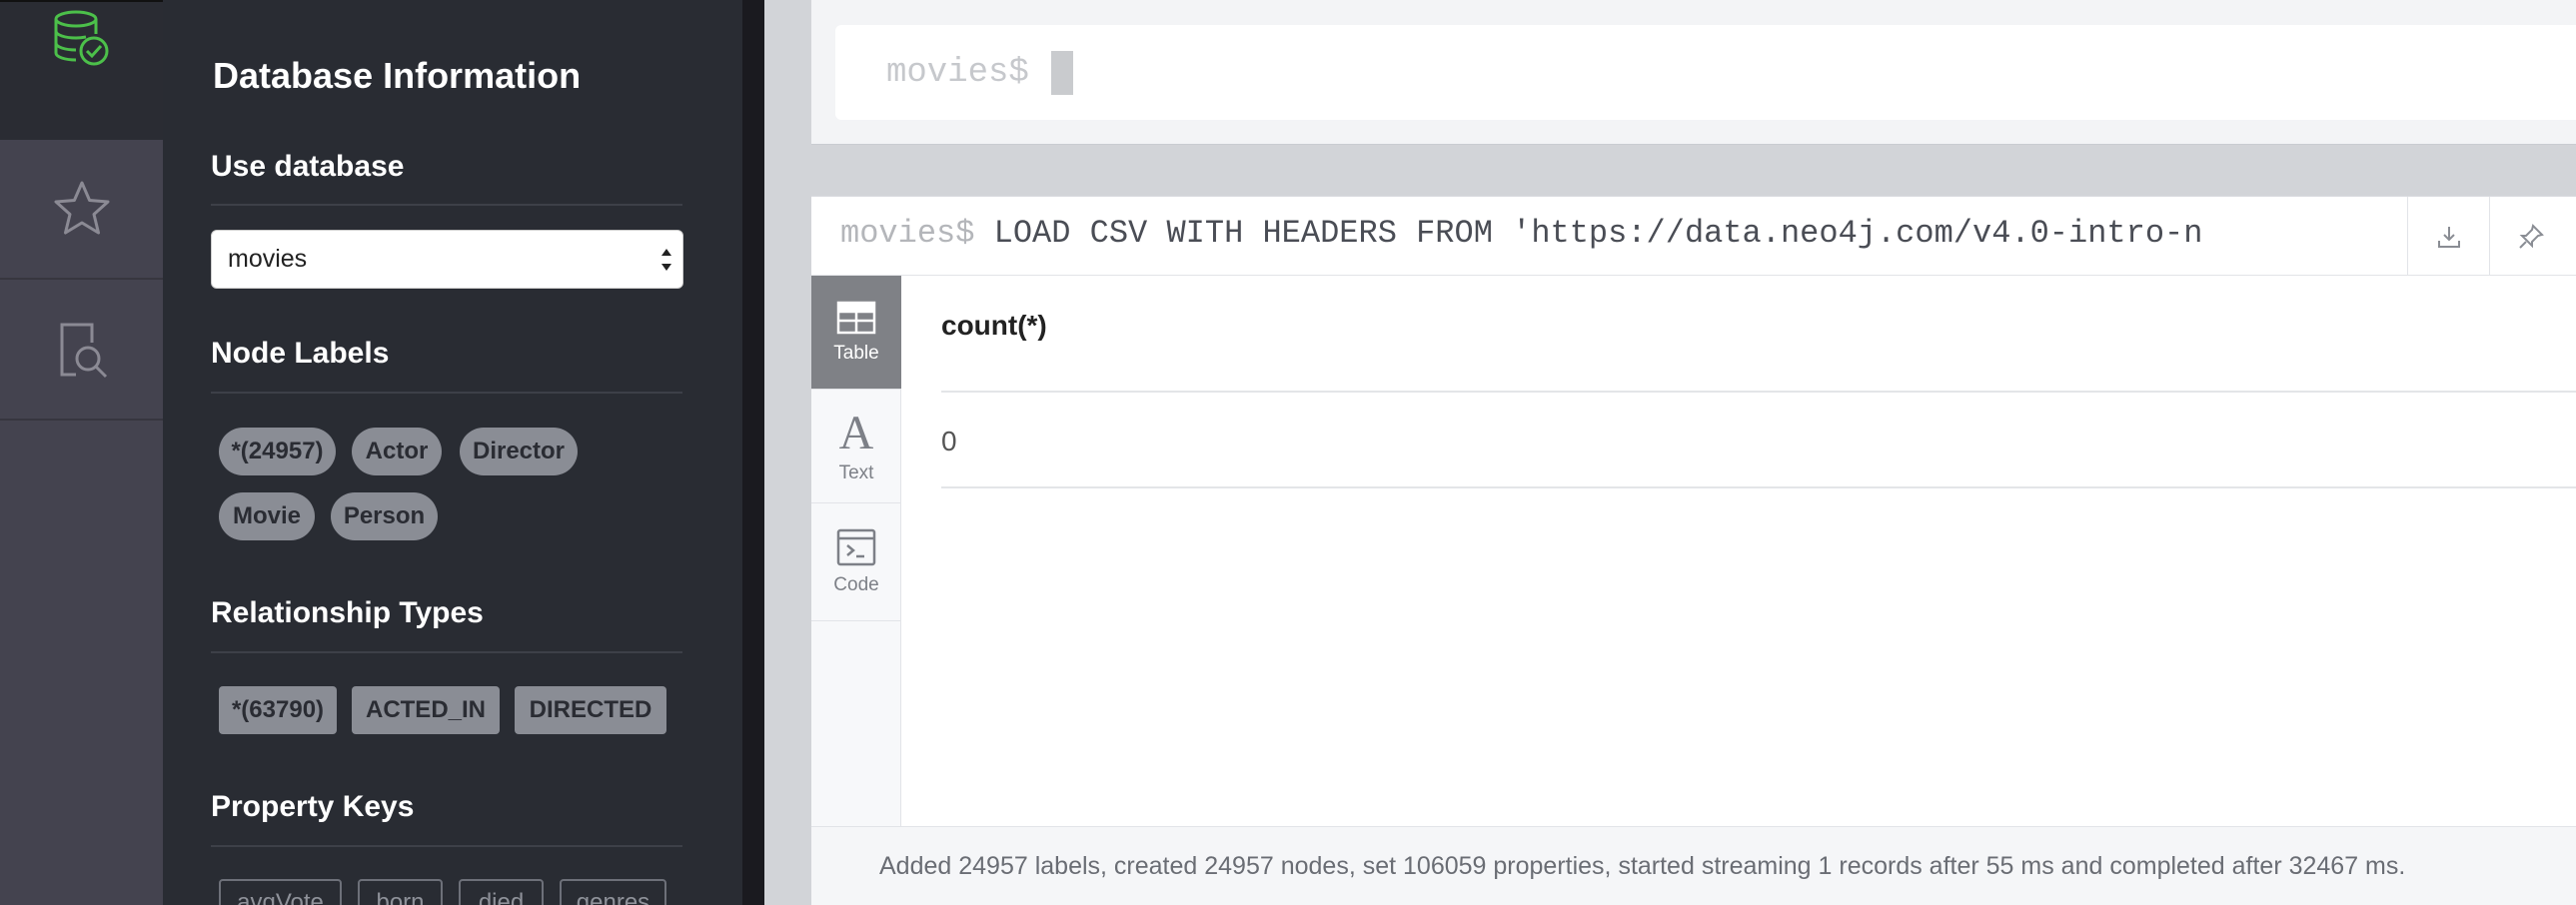 This screenshot has width=2576, height=905. I want to click on code-icon, so click(856, 546).